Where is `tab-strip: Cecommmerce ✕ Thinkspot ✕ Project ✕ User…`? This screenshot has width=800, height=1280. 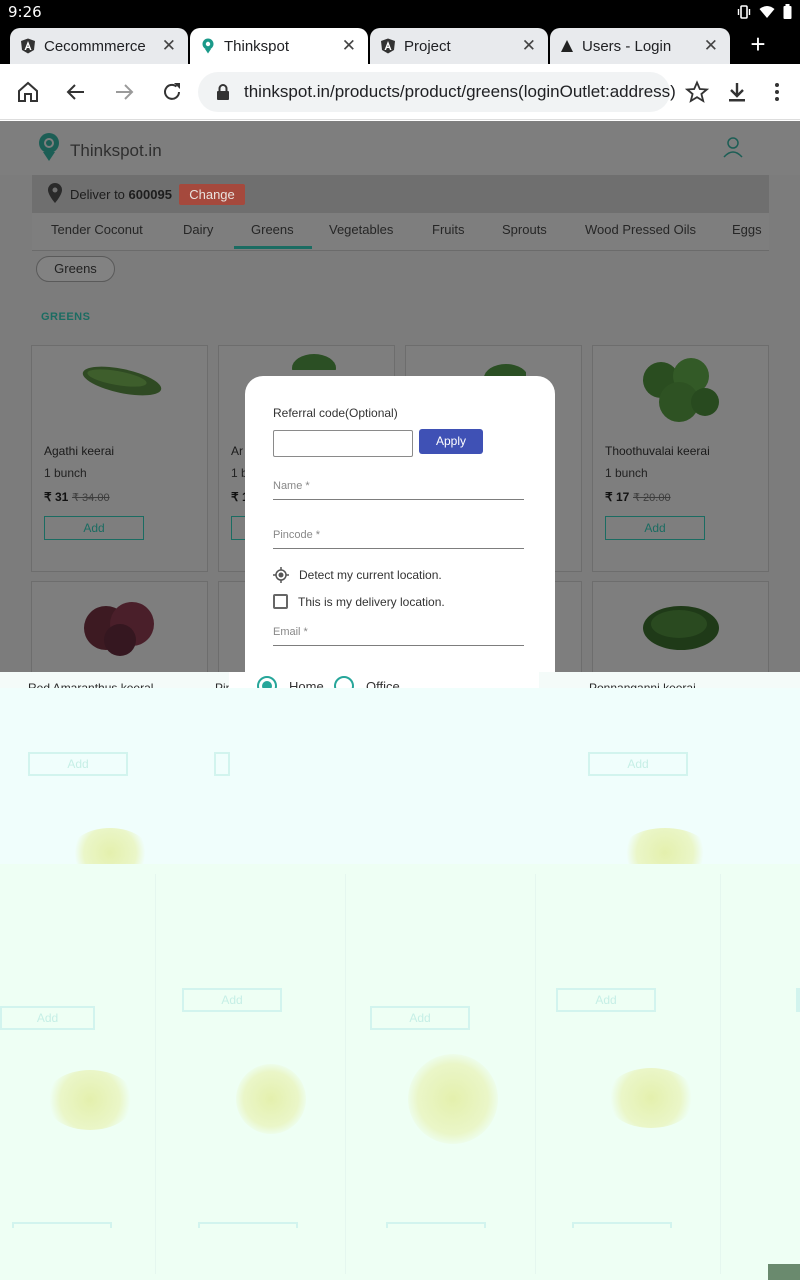 tab-strip: Cecommmerce ✕ Thinkspot ✕ Project ✕ User… is located at coordinates (400, 44).